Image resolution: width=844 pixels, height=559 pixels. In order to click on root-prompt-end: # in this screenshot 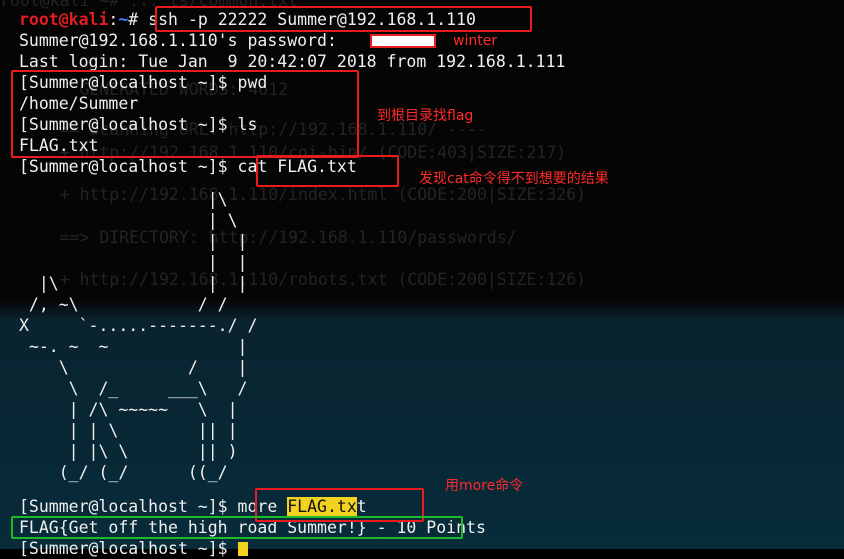, I will do `click(138, 19)`.